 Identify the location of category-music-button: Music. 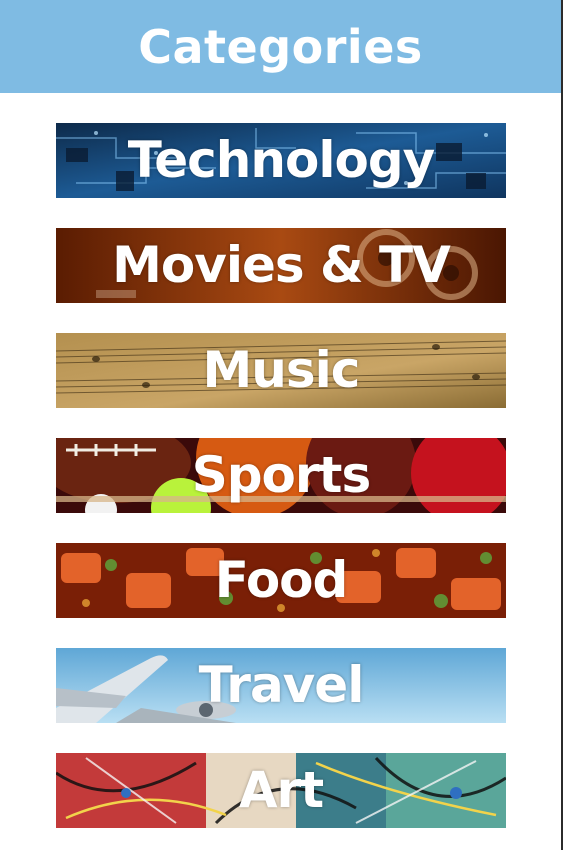
(281, 370).